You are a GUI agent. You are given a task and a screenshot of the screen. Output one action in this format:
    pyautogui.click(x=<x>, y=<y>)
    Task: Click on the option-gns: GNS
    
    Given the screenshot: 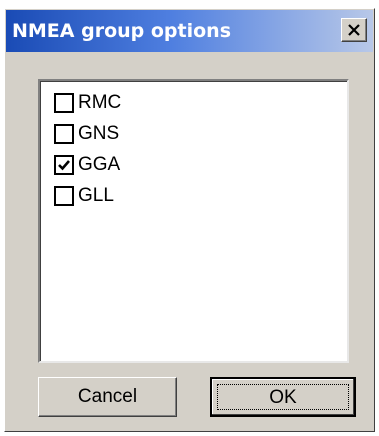 What is the action you would take?
    pyautogui.click(x=129, y=134)
    